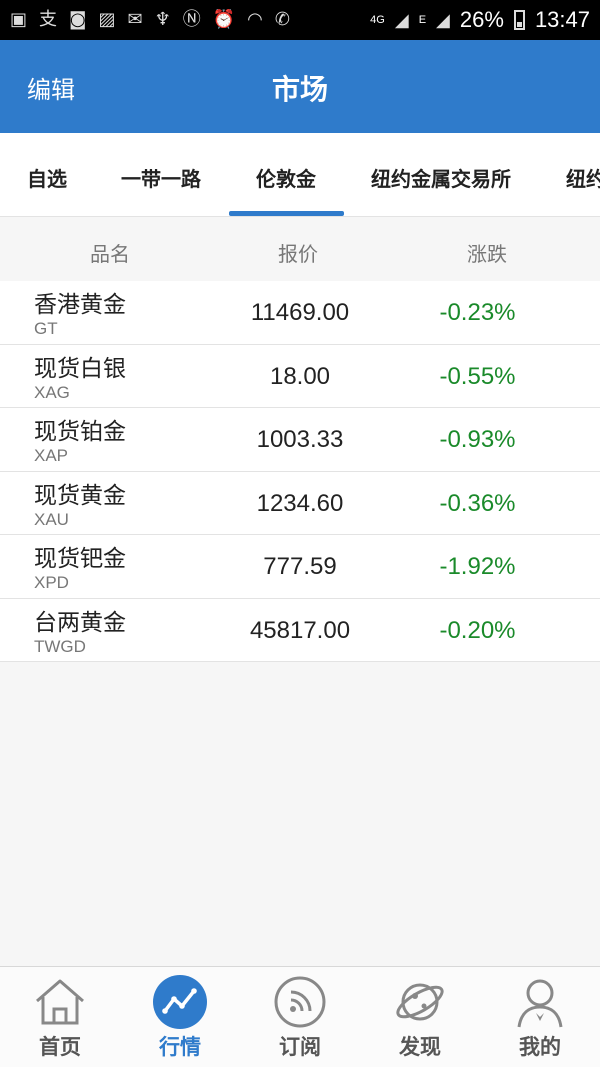 The width and height of the screenshot is (600, 1067). I want to click on battery-percent: 26%, so click(481, 19).